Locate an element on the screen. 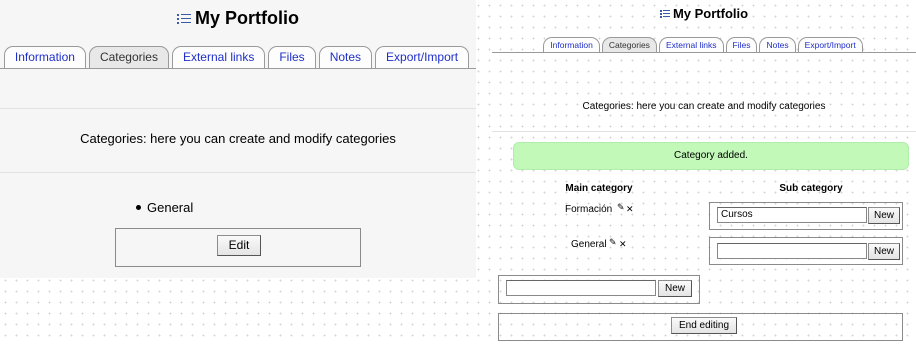 Image resolution: width=916 pixels, height=344 pixels. category-name: General is located at coordinates (589, 244).